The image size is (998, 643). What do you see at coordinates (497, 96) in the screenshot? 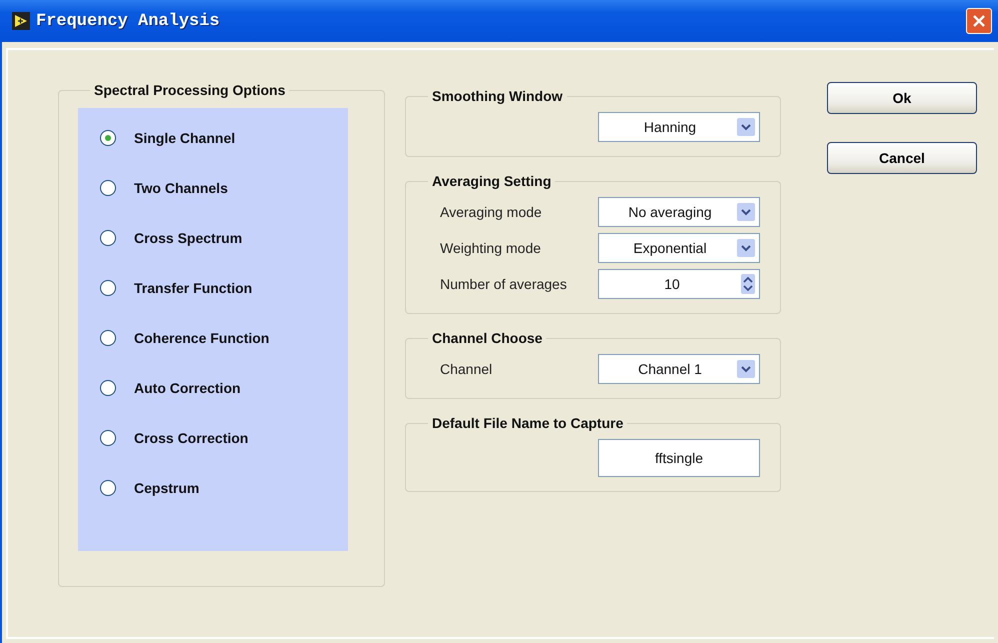
I see `group-title: Smoothing Window` at bounding box center [497, 96].